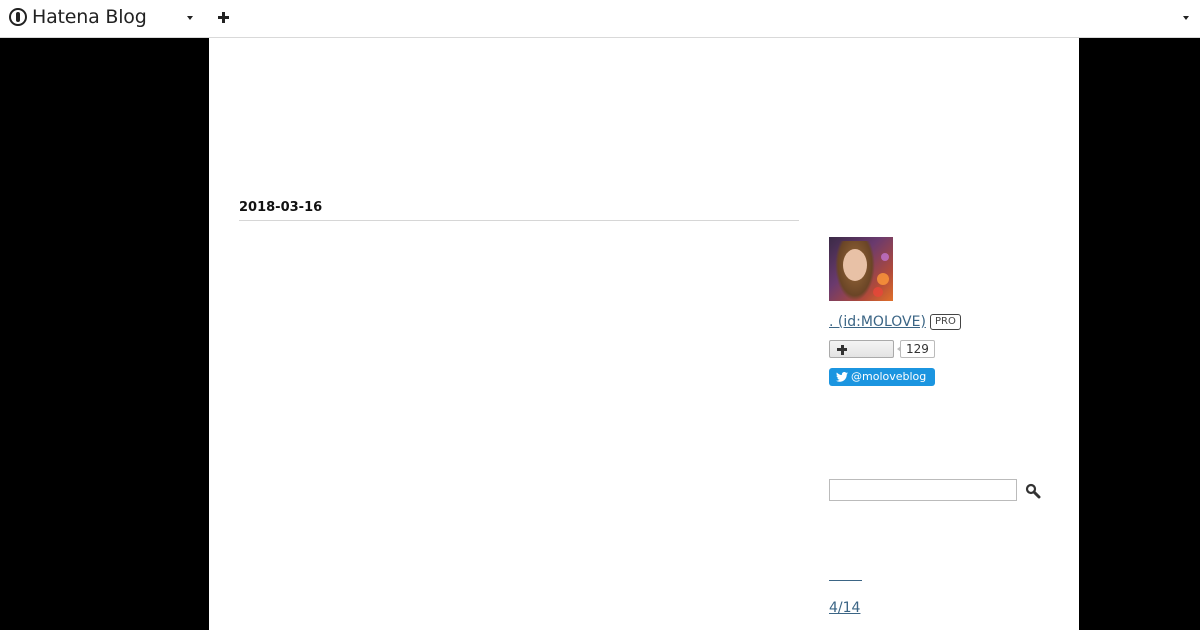 This screenshot has width=1200, height=630. I want to click on link-underline, so click(845, 580).